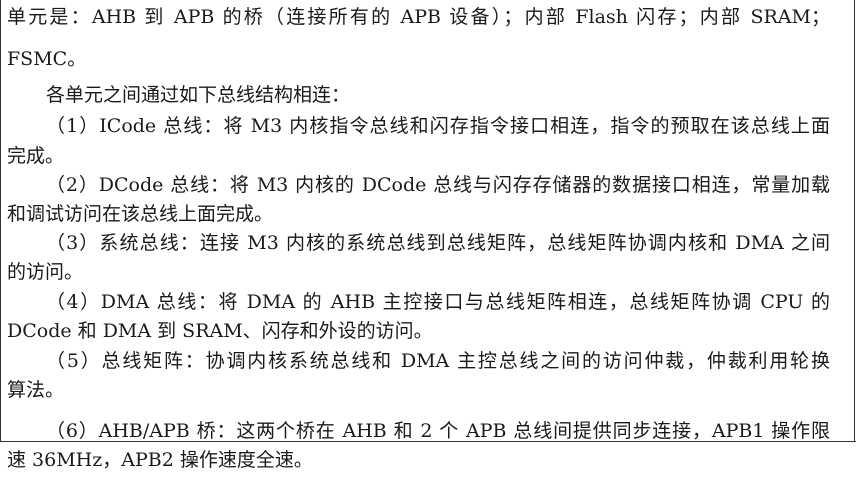  I want to click on text-line: 速 36MHz，APB2 操作速度全速。, so click(160, 460).